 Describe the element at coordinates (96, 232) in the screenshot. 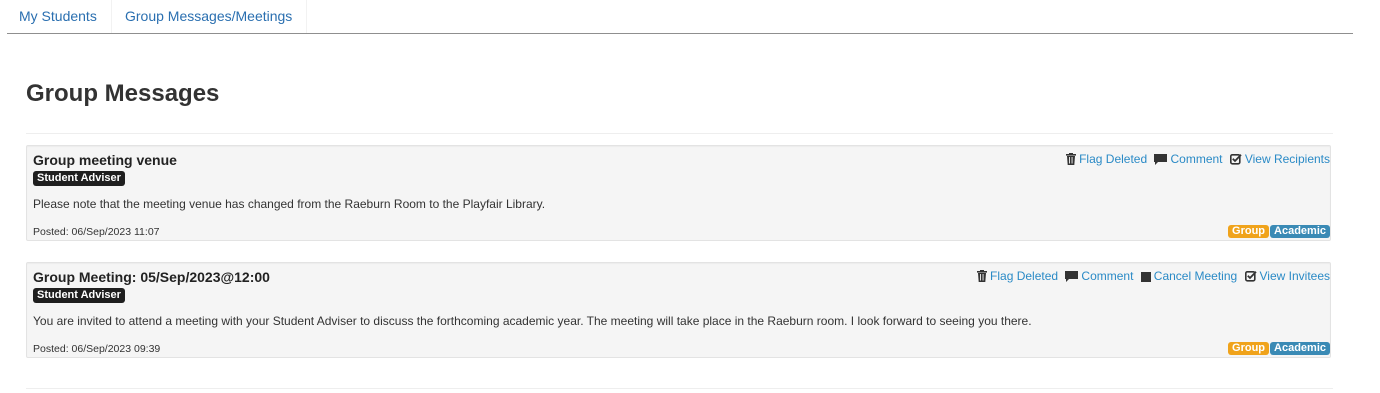

I see `posted-timestamp: Posted: 06/Sep/2023 11:07` at that location.